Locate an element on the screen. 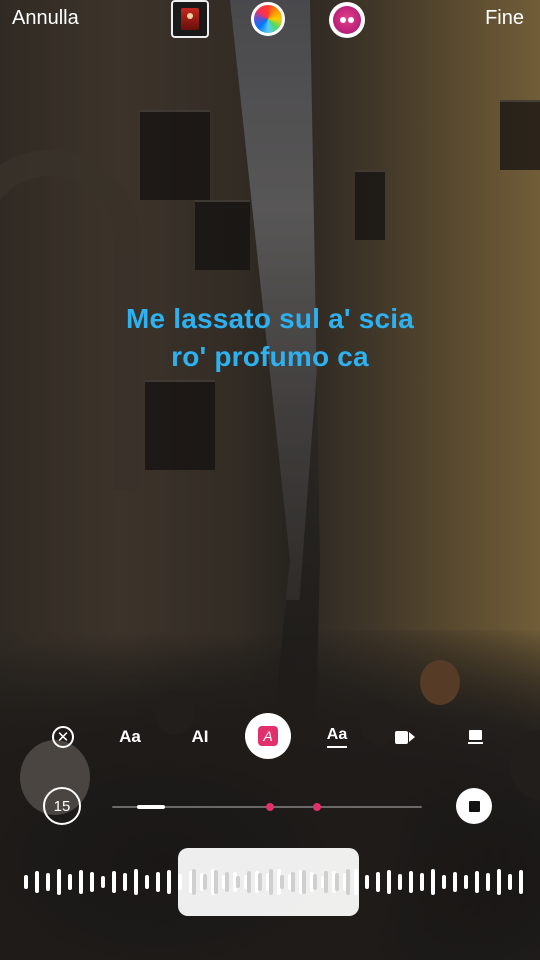 This screenshot has height=960, width=540. card-icon is located at coordinates (475, 735).